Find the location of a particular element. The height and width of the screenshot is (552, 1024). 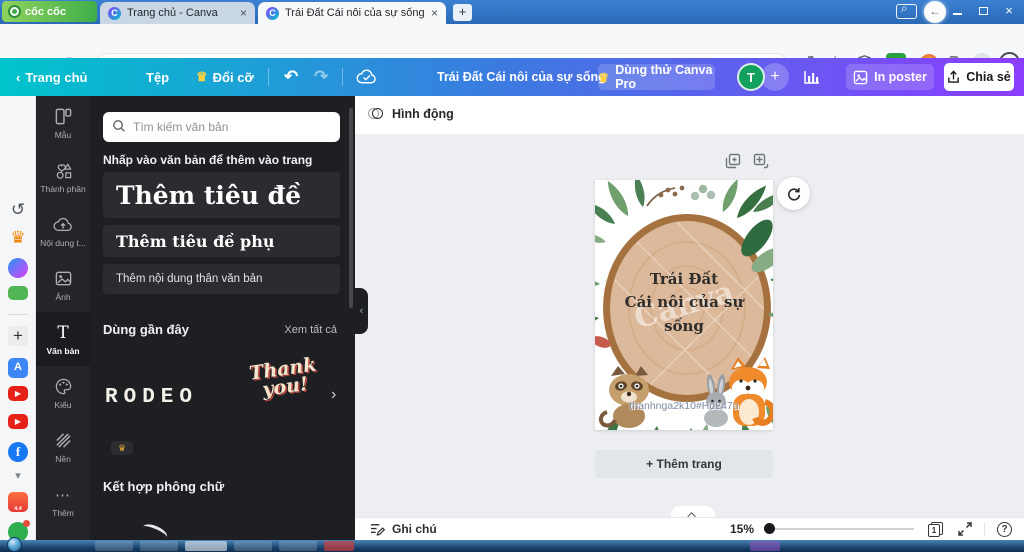

document-title: Trái Đất Cái nôi của sự sống is located at coordinates (521, 77).